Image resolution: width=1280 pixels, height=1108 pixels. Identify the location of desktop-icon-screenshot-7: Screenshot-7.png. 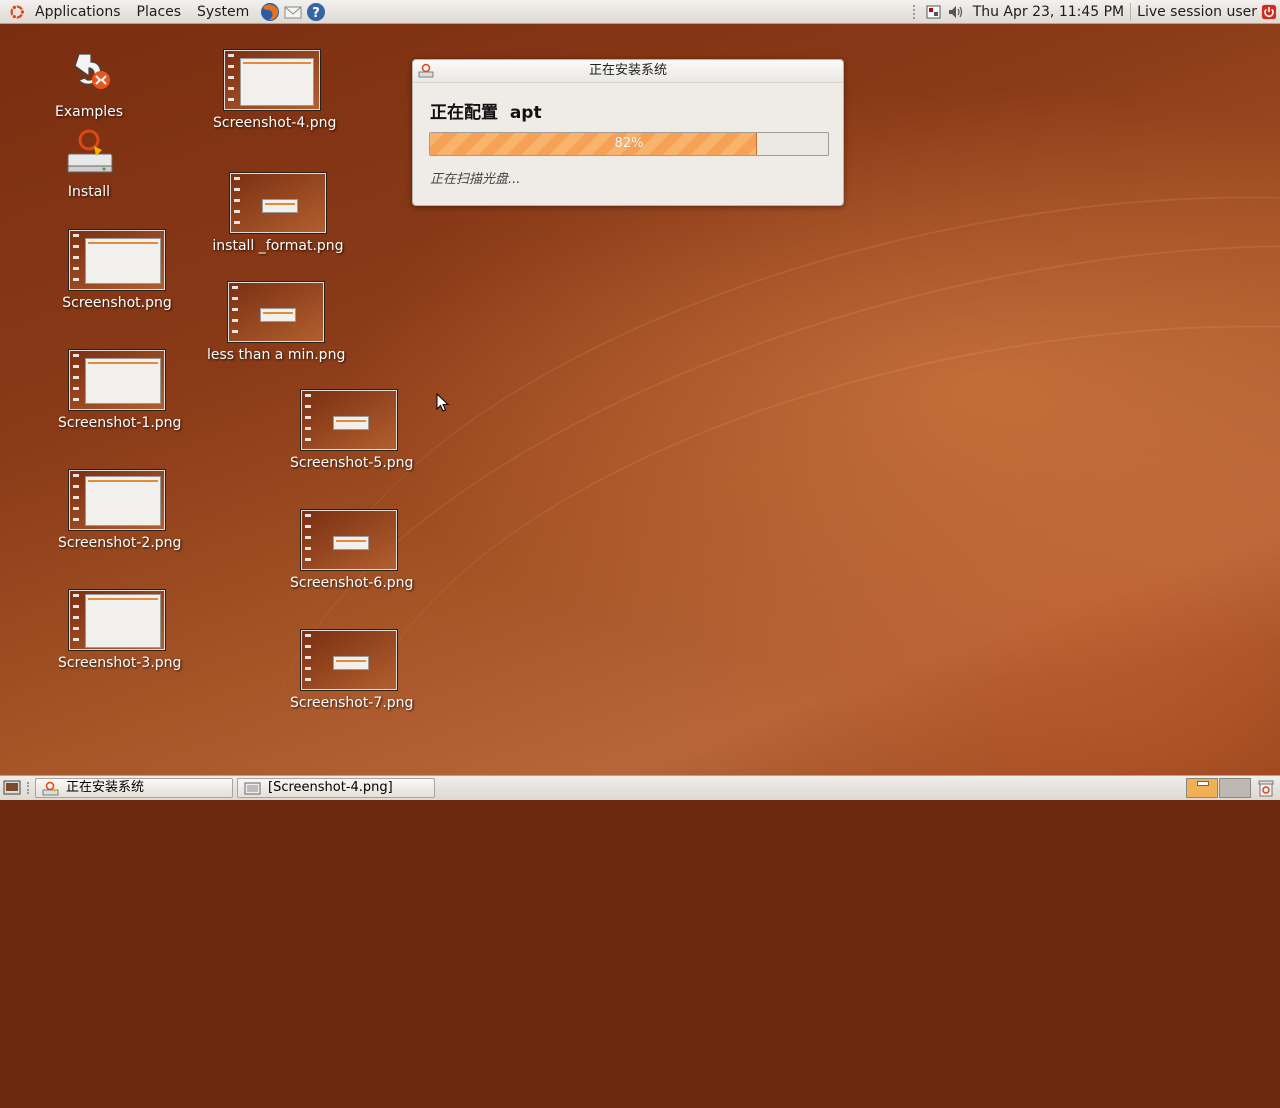
(352, 670).